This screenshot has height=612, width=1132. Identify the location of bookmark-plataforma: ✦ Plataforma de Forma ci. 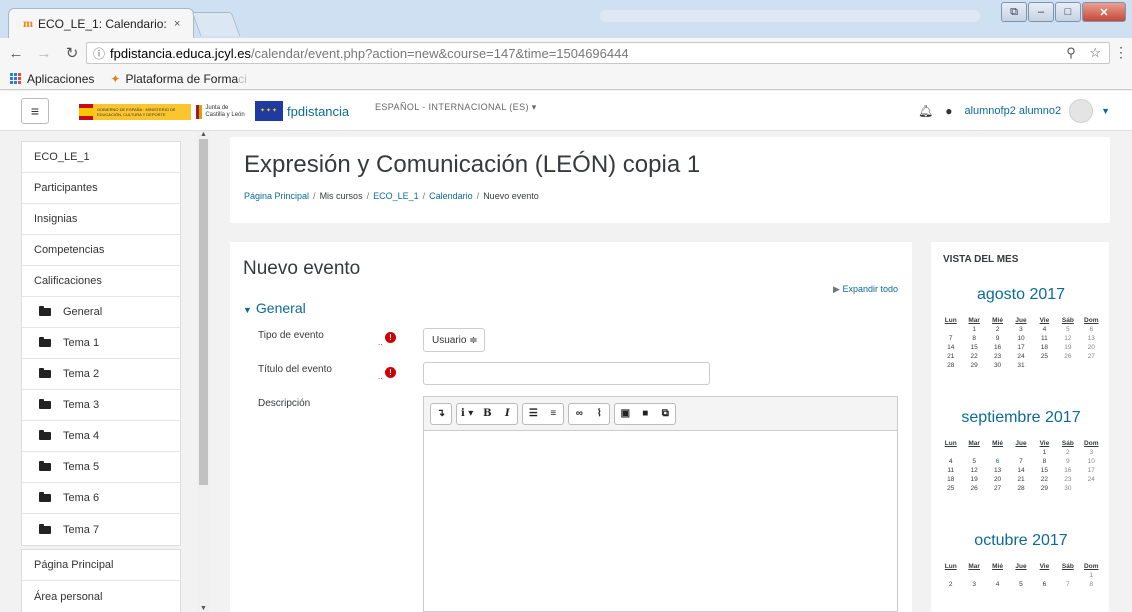
(178, 79).